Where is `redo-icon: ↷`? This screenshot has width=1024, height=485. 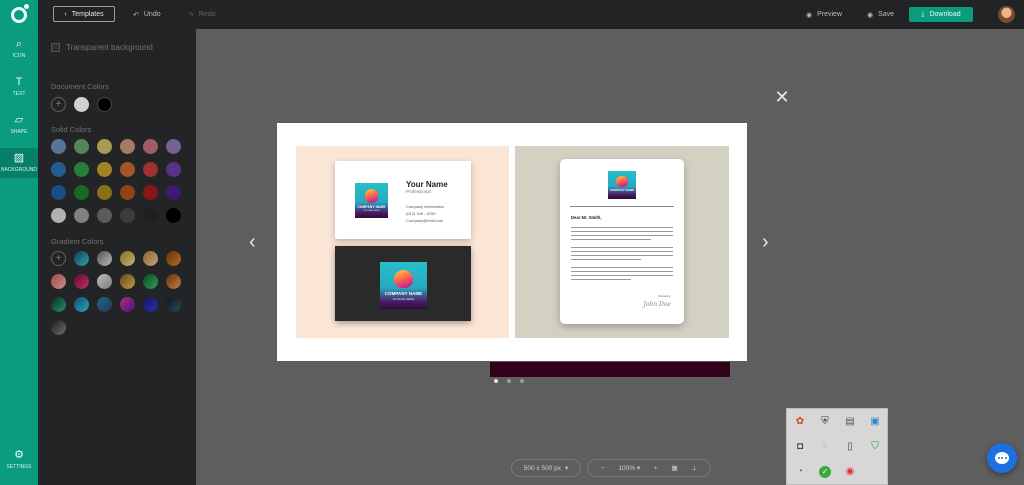 redo-icon: ↷ is located at coordinates (191, 15).